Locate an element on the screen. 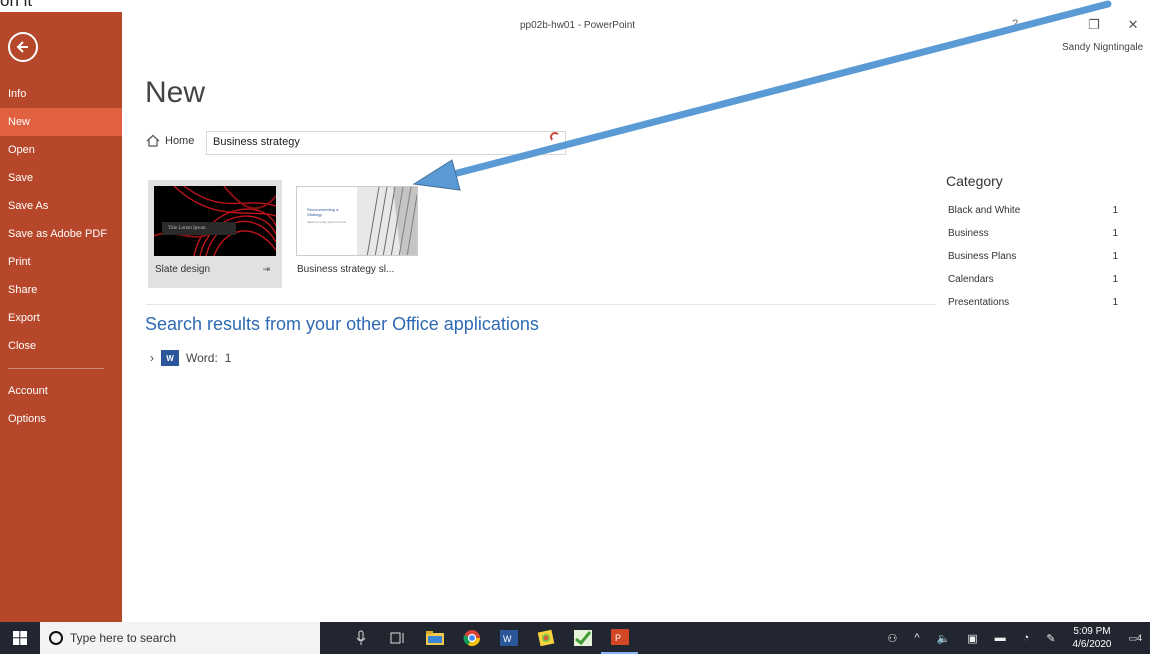 The width and height of the screenshot is (1150, 654). pin-icon: ⇥ is located at coordinates (266, 269).